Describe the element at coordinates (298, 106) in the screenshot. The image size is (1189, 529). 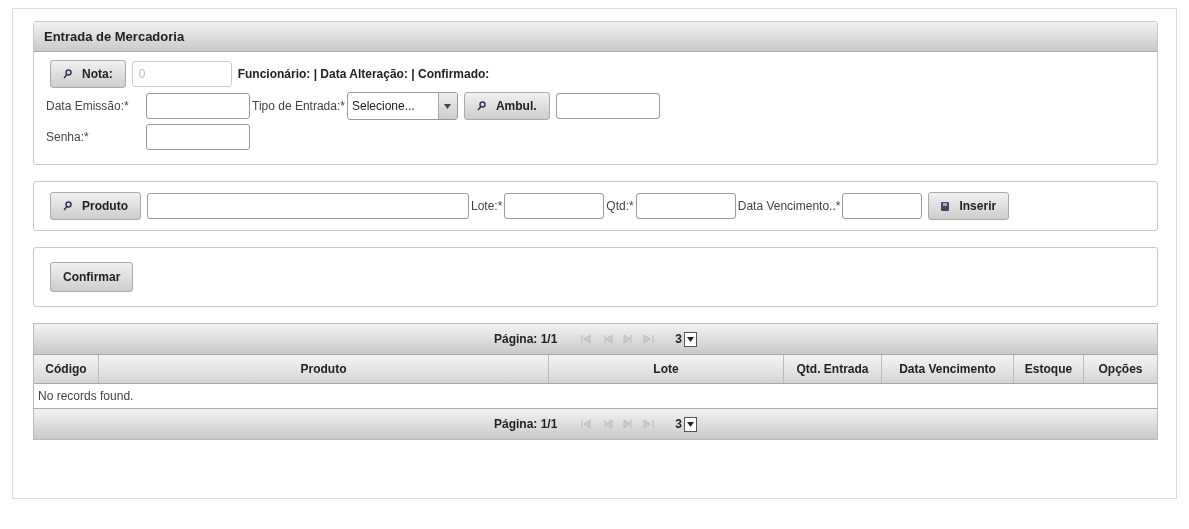
I see `field-label: Tipo de Entrada:*` at that location.